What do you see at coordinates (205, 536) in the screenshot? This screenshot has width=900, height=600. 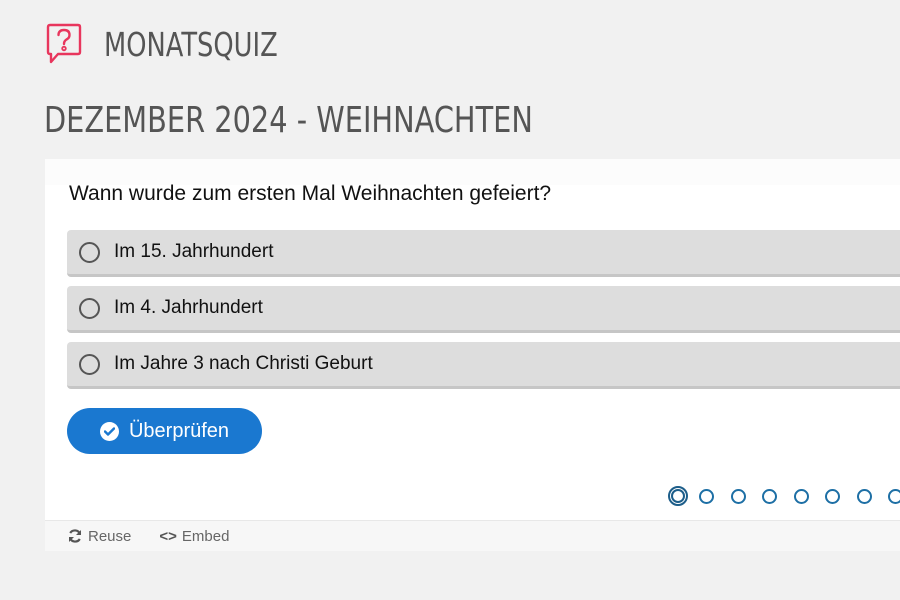 I see `embed-label: Embed` at bounding box center [205, 536].